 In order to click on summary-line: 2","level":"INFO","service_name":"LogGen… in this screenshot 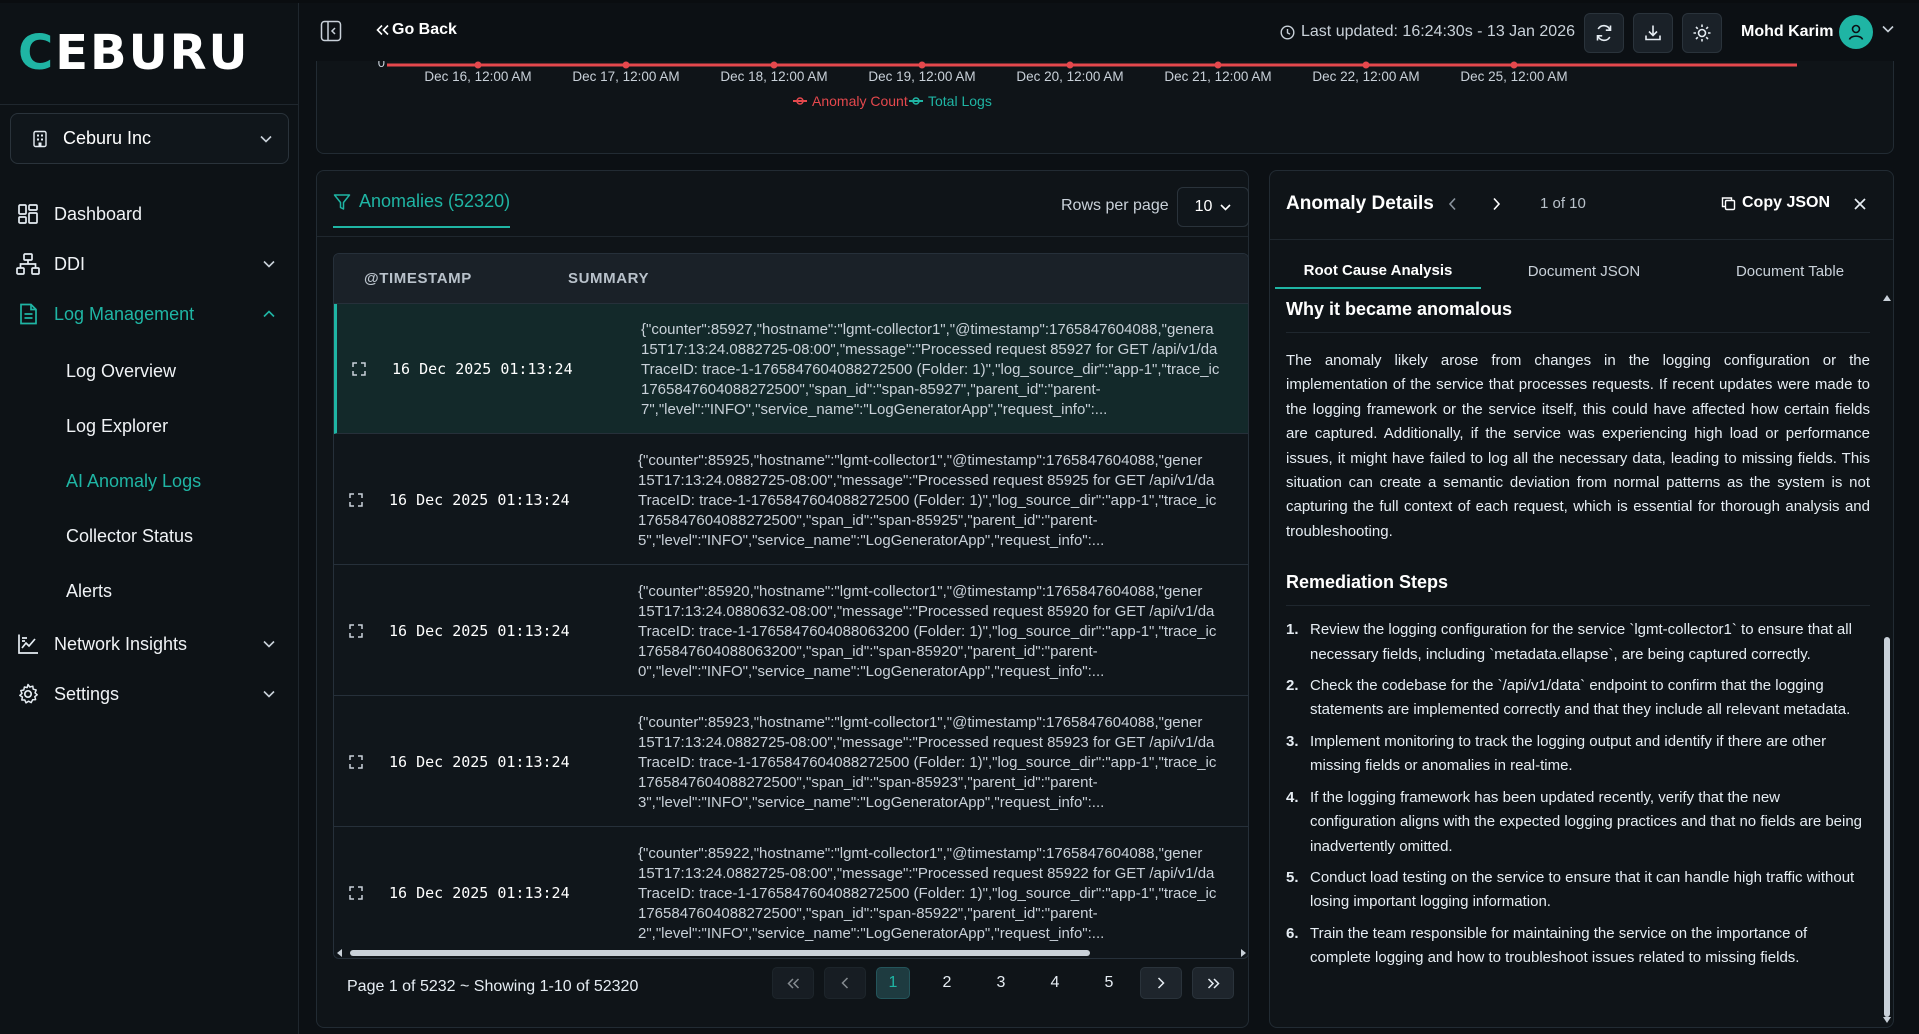, I will do `click(871, 933)`.